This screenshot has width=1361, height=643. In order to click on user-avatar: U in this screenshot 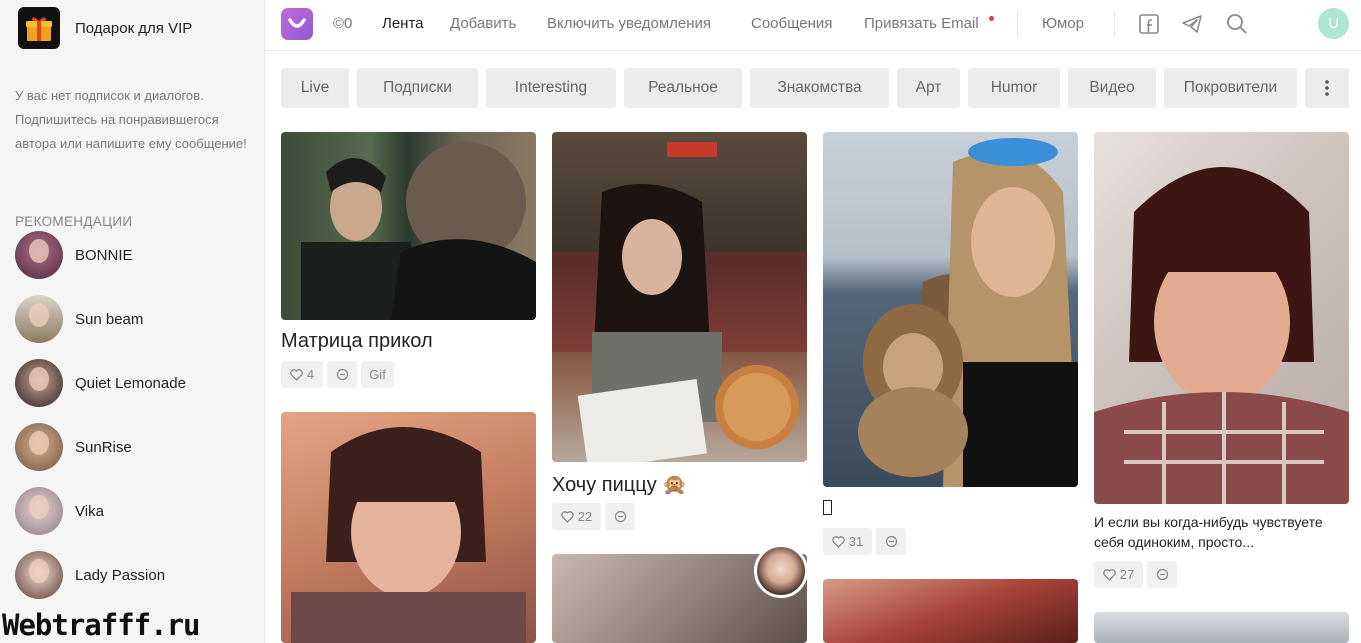, I will do `click(1333, 23)`.